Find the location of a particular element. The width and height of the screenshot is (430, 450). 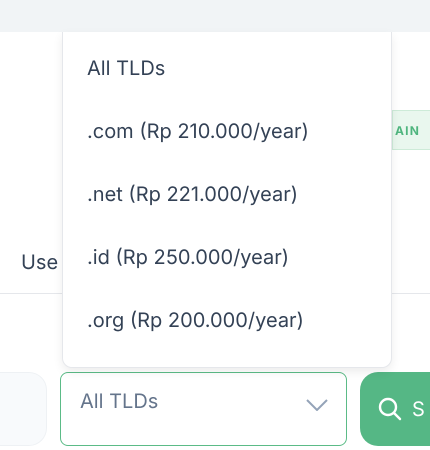

dropdown-option: .id (Rp 250.000/year) is located at coordinates (227, 274).